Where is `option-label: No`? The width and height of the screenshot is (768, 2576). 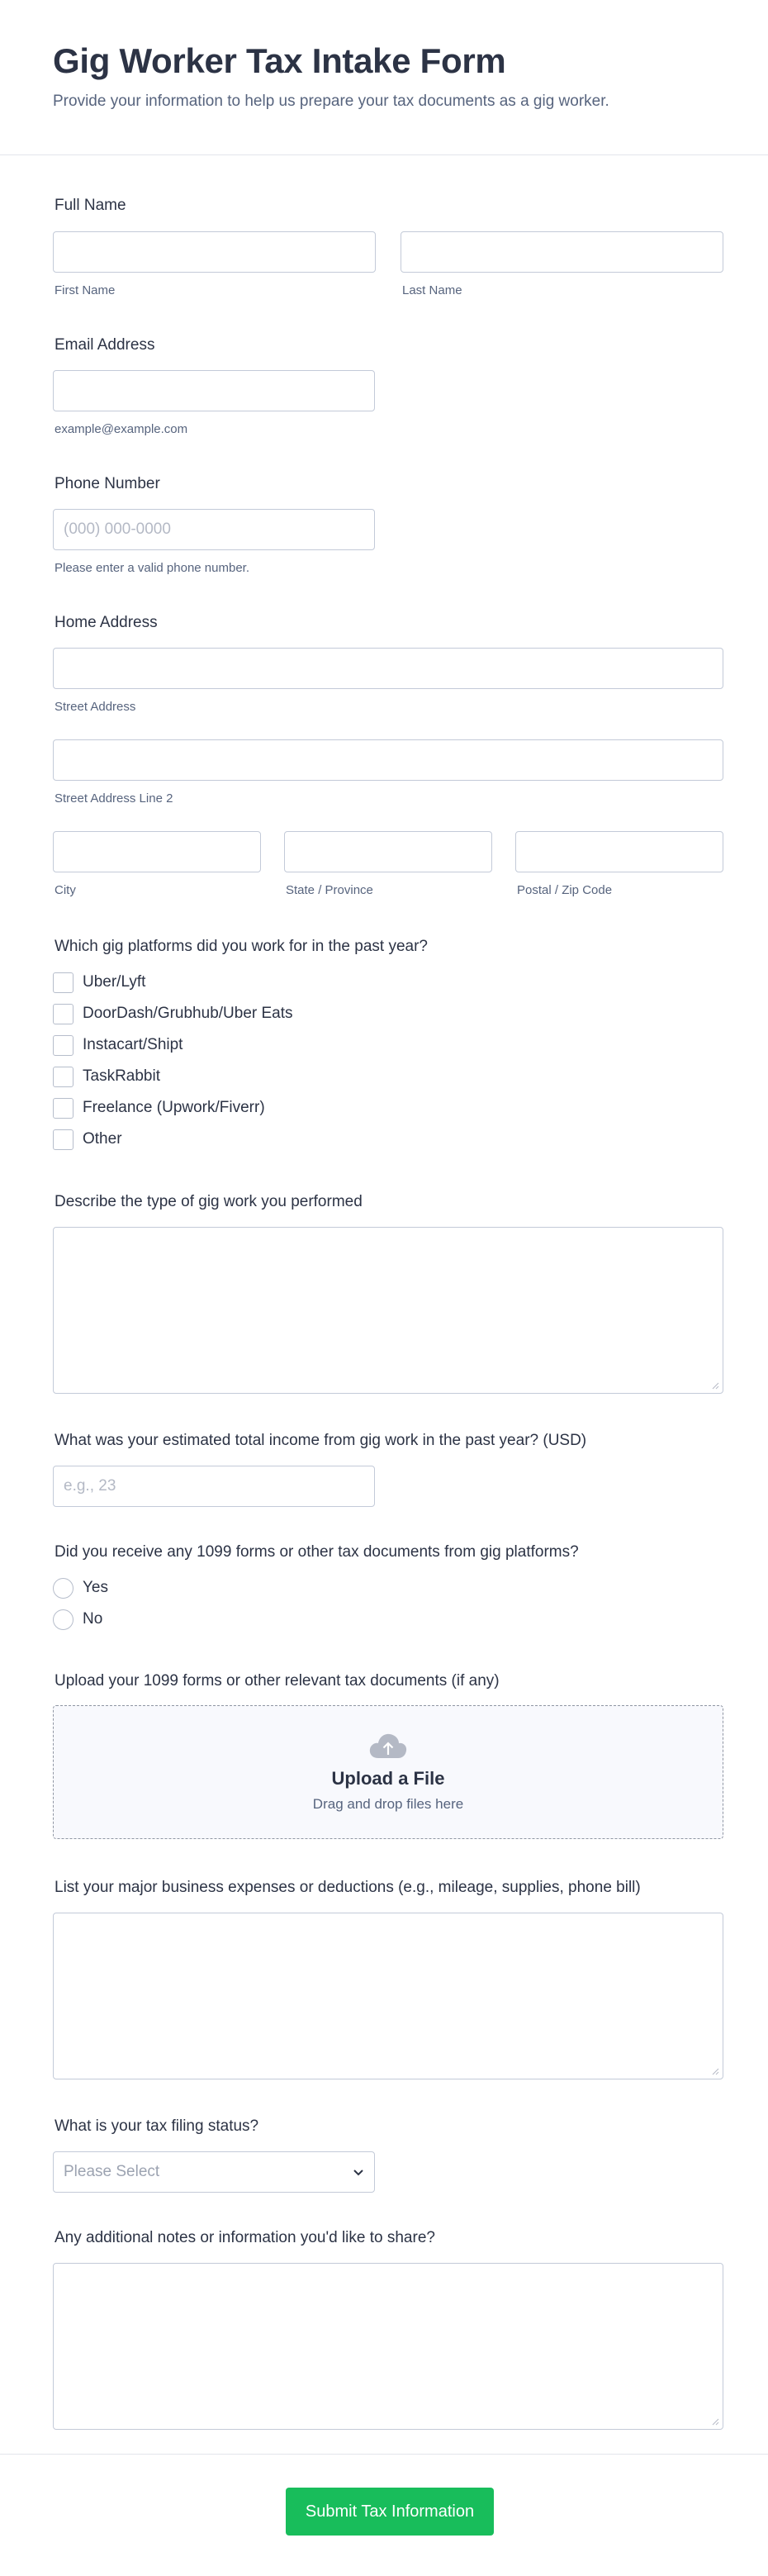 option-label: No is located at coordinates (93, 1619).